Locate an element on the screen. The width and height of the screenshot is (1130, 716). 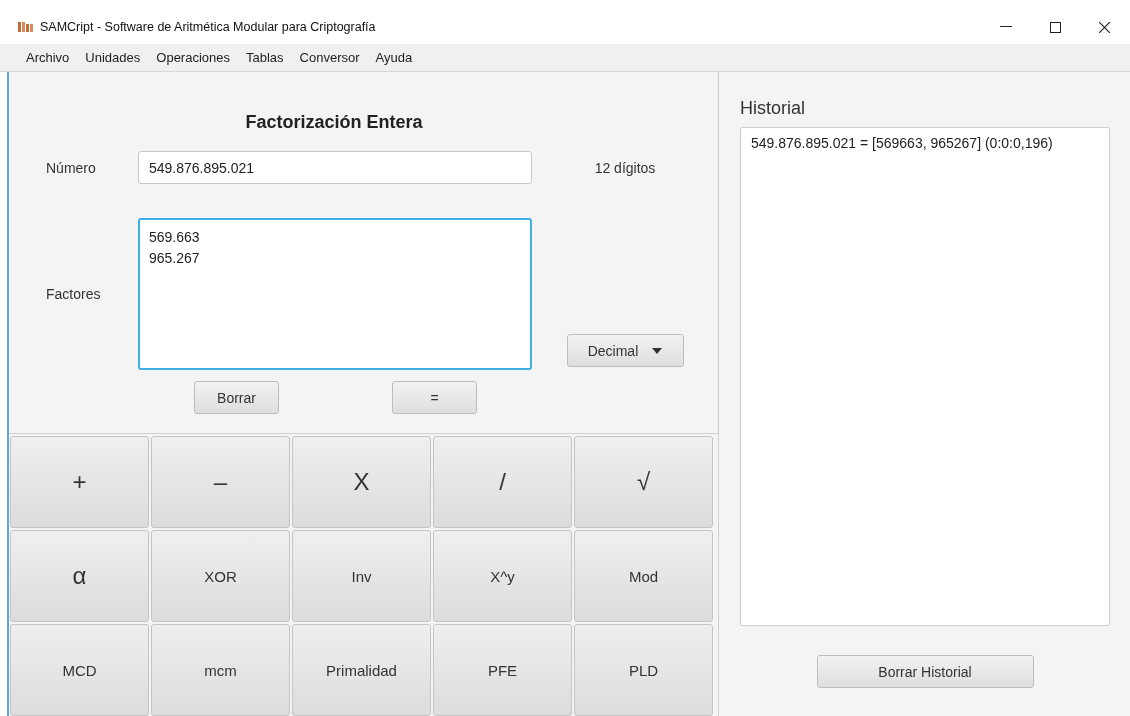
close-icon is located at coordinates (1104, 27).